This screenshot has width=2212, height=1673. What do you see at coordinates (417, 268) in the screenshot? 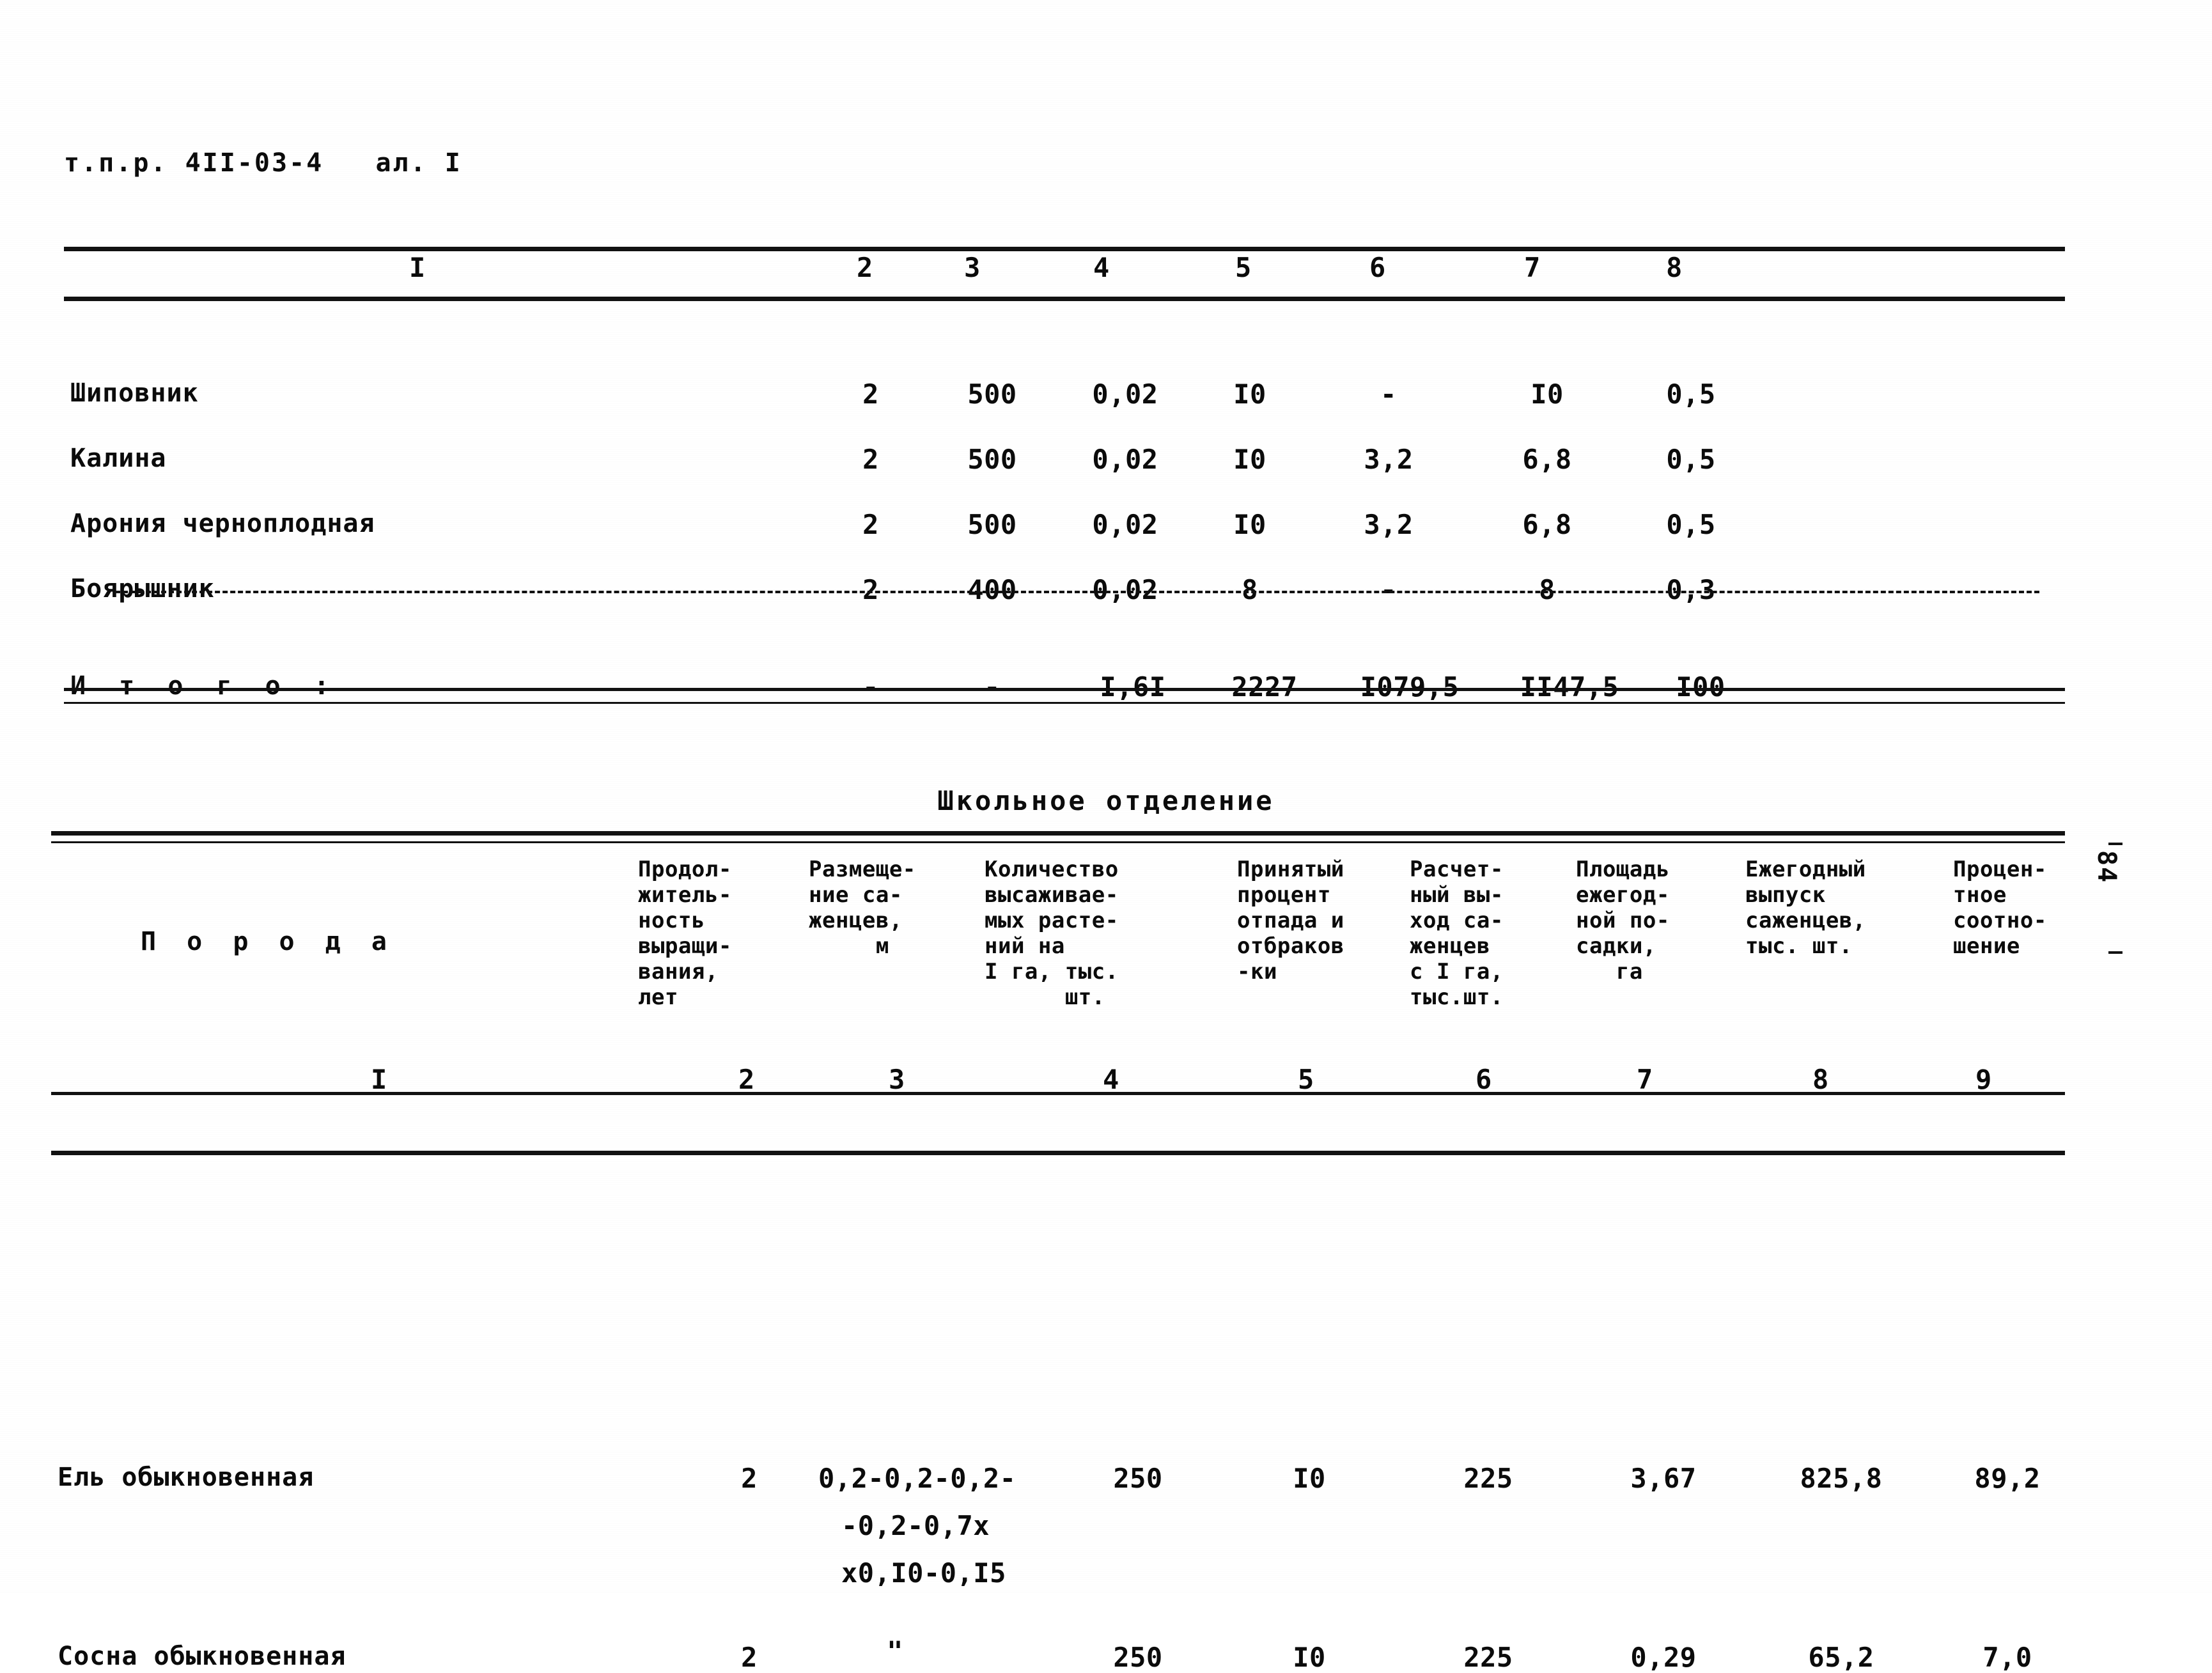
I see `table1-colnum-1: I` at bounding box center [417, 268].